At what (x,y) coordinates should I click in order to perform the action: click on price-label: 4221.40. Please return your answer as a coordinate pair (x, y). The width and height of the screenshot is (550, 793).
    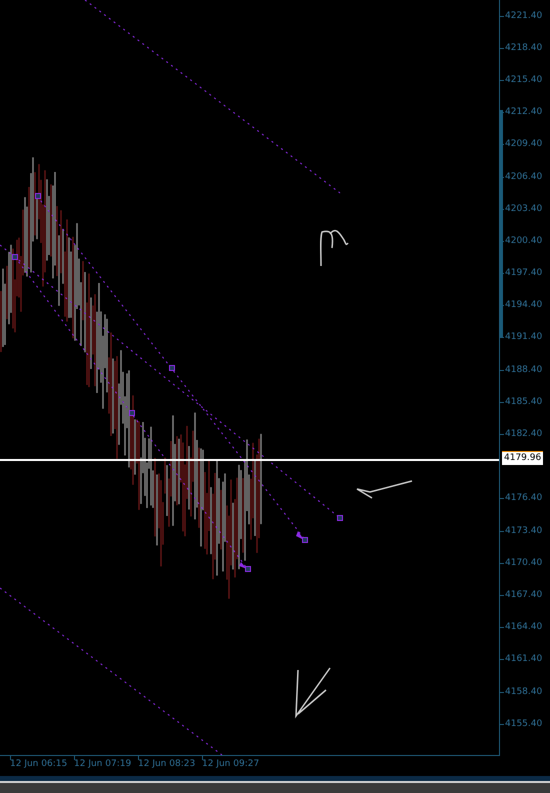
    Looking at the image, I should click on (523, 16).